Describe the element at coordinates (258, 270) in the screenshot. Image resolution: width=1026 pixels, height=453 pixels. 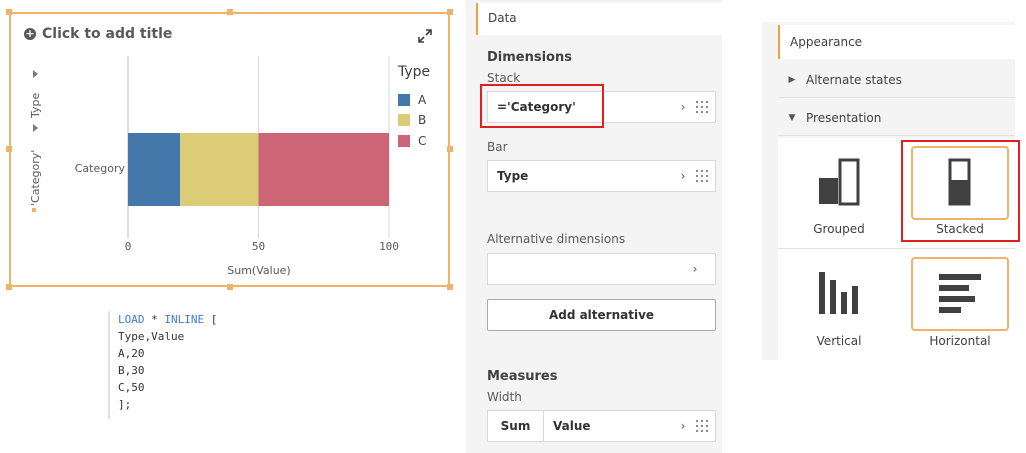
I see `x-axis-title: Sum(Value)` at that location.